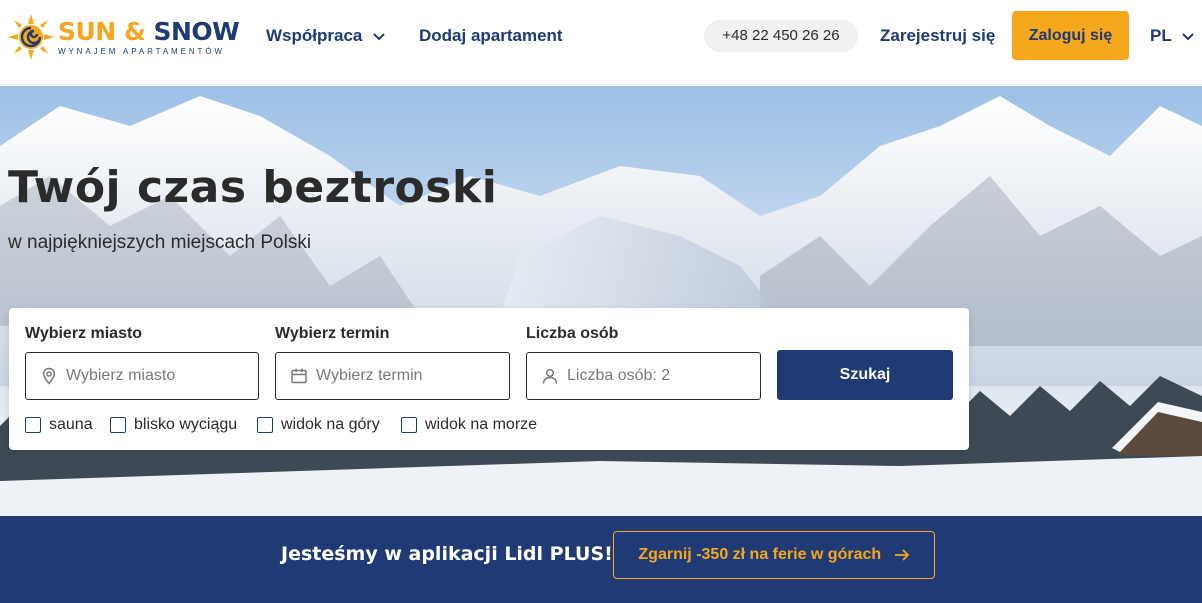 This screenshot has height=603, width=1202. I want to click on filter-label: sauna, so click(71, 424).